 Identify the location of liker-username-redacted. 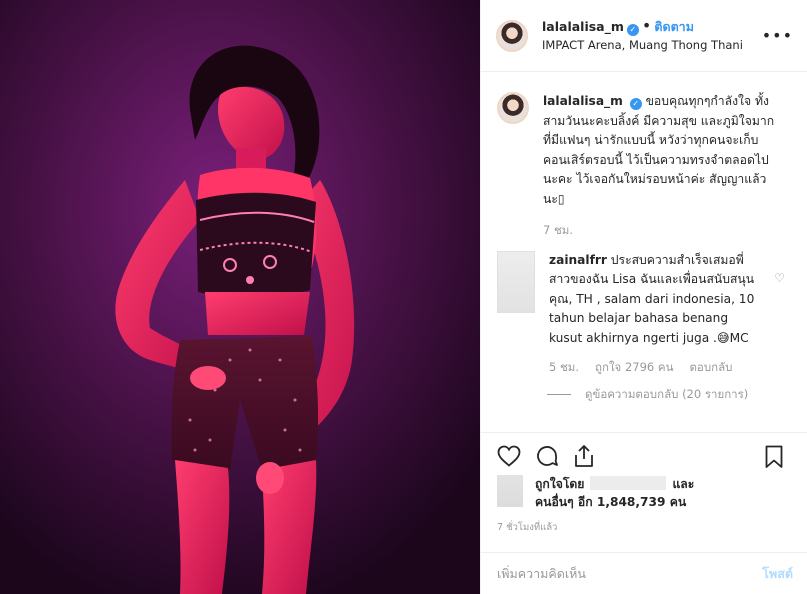
(628, 483).